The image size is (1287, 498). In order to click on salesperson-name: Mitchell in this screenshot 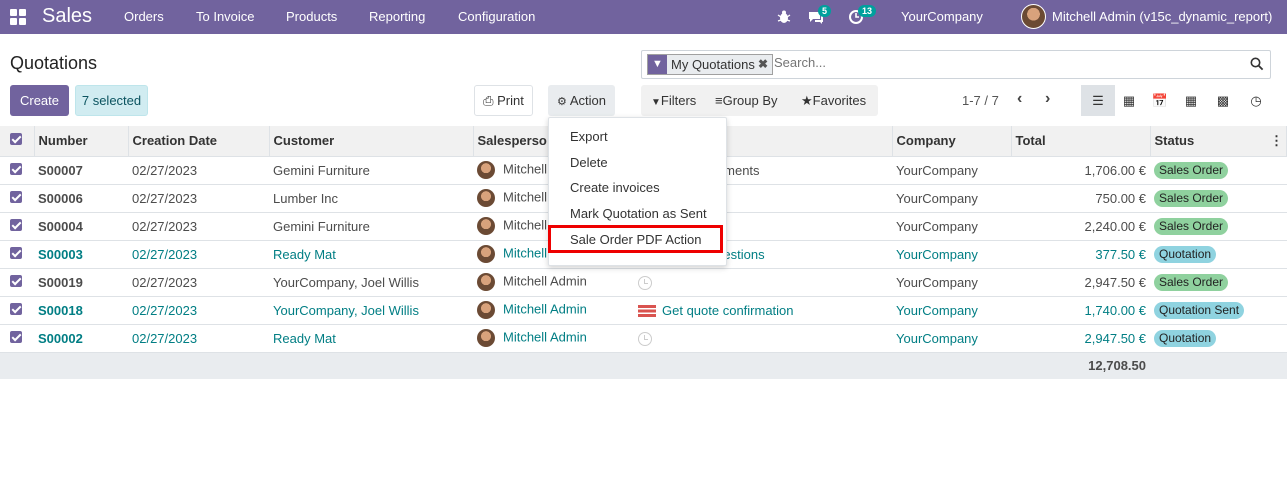, I will do `click(525, 225)`.